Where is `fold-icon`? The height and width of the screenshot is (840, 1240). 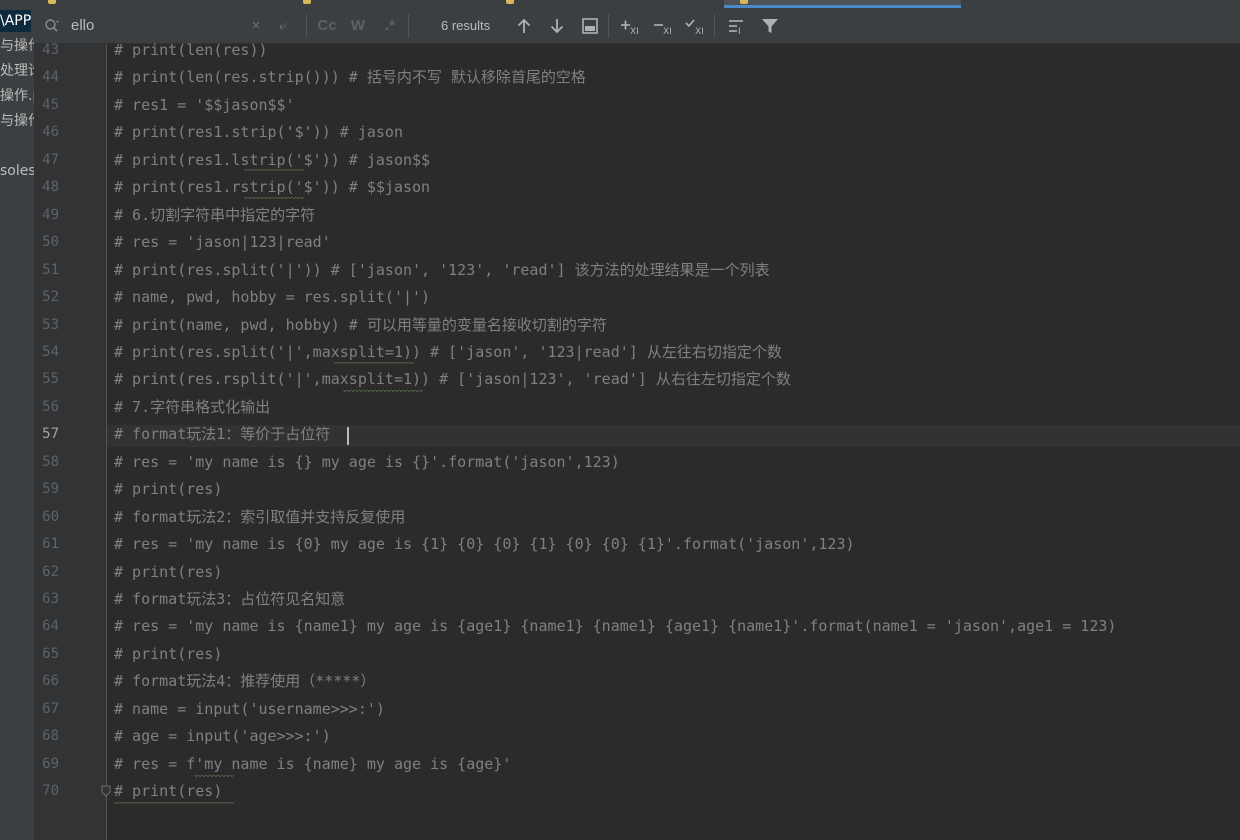 fold-icon is located at coordinates (106, 791).